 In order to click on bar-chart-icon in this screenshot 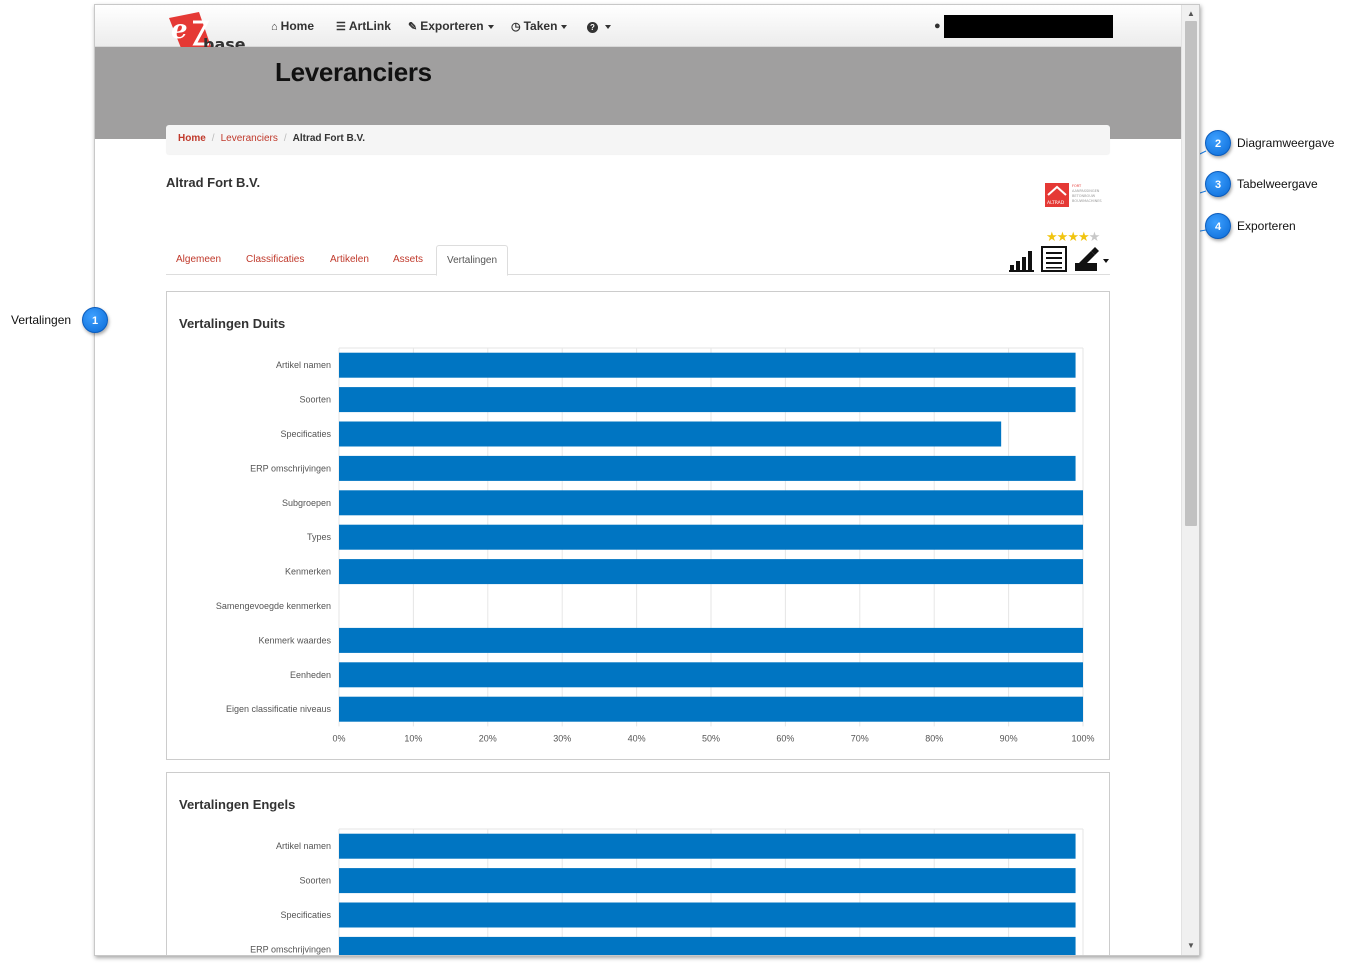, I will do `click(1022, 259)`.